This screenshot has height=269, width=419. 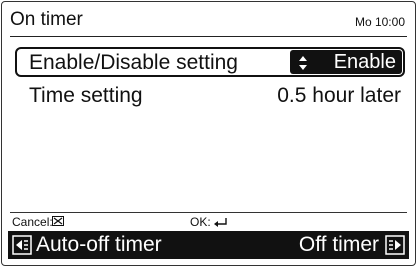 What do you see at coordinates (208, 212) in the screenshot?
I see `hint-divider` at bounding box center [208, 212].